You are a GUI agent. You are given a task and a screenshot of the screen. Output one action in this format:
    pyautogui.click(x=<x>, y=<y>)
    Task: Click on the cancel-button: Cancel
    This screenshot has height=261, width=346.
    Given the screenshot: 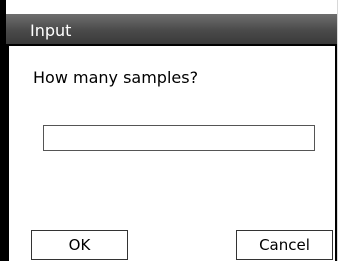 What is the action you would take?
    pyautogui.click(x=284, y=245)
    